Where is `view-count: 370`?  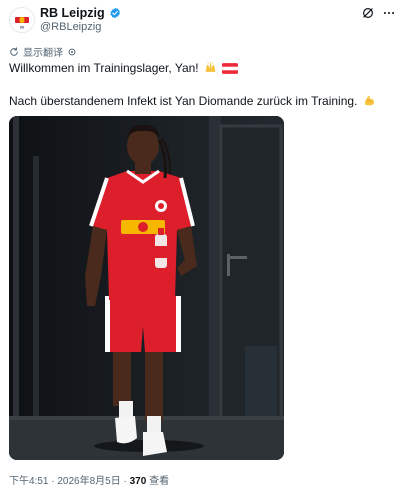 view-count: 370 is located at coordinates (138, 481).